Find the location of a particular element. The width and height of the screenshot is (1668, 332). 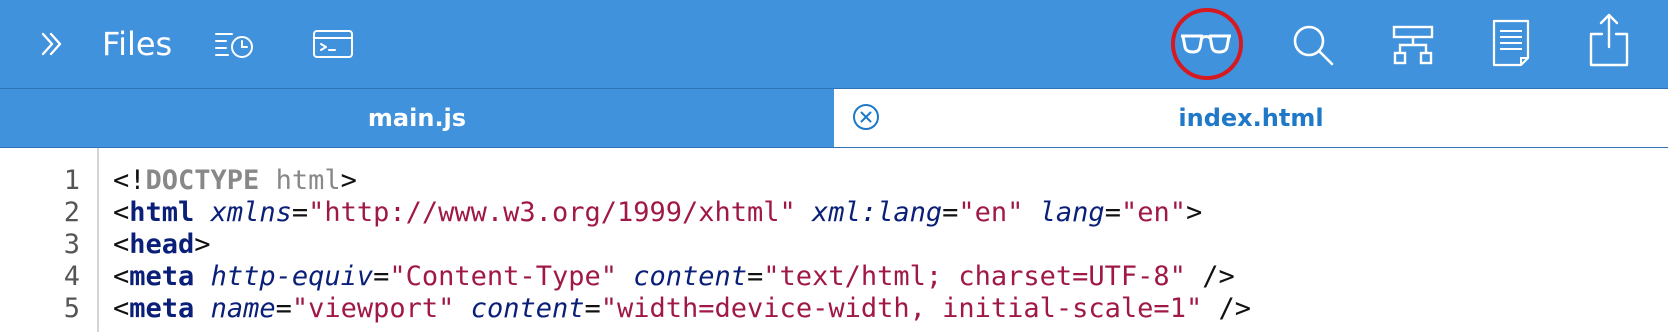

code-token: "viewport" is located at coordinates (373, 308).